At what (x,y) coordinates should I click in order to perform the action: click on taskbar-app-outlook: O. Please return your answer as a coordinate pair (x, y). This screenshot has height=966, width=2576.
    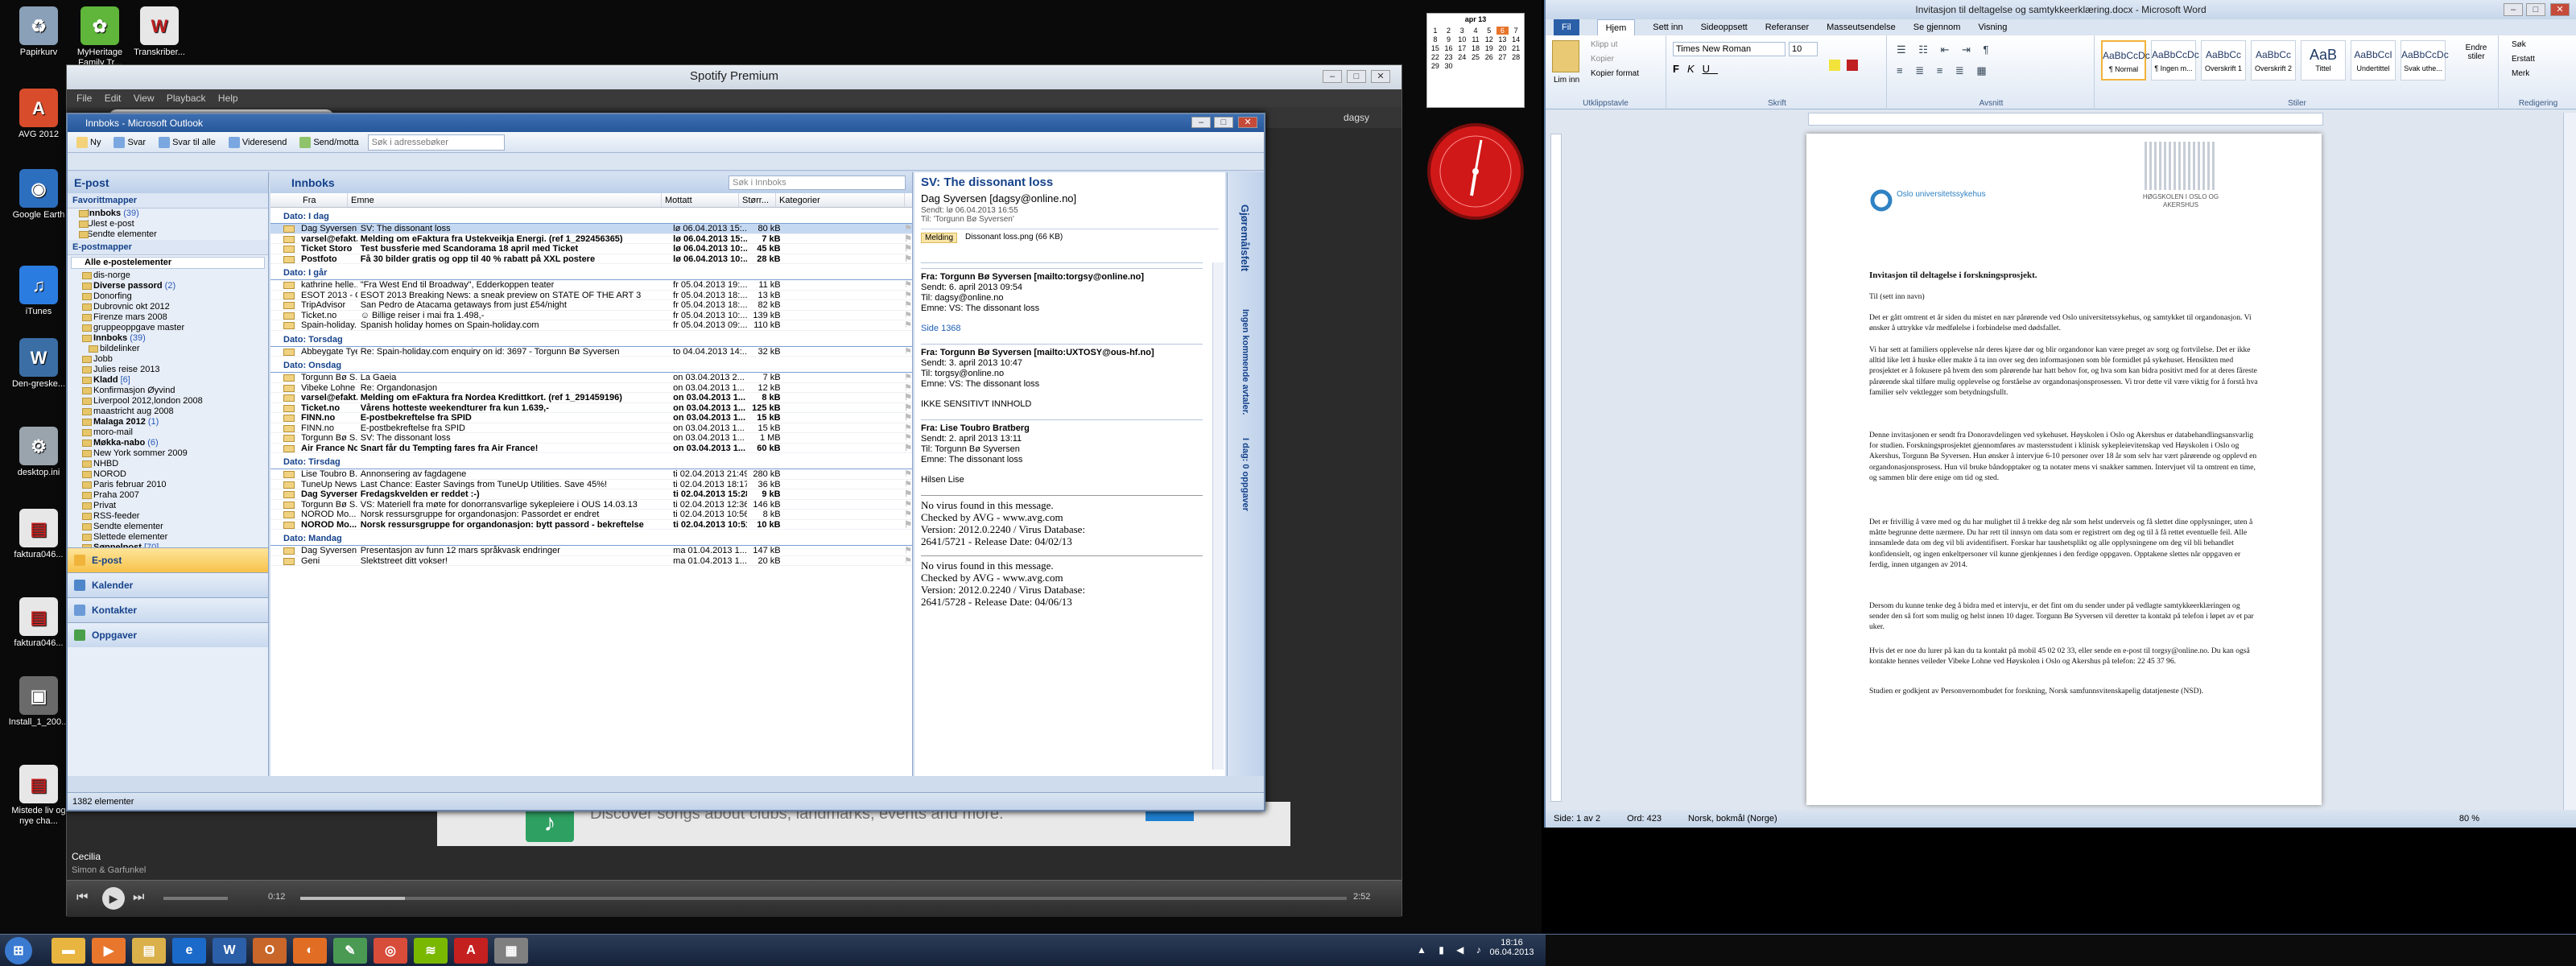
    Looking at the image, I should click on (270, 951).